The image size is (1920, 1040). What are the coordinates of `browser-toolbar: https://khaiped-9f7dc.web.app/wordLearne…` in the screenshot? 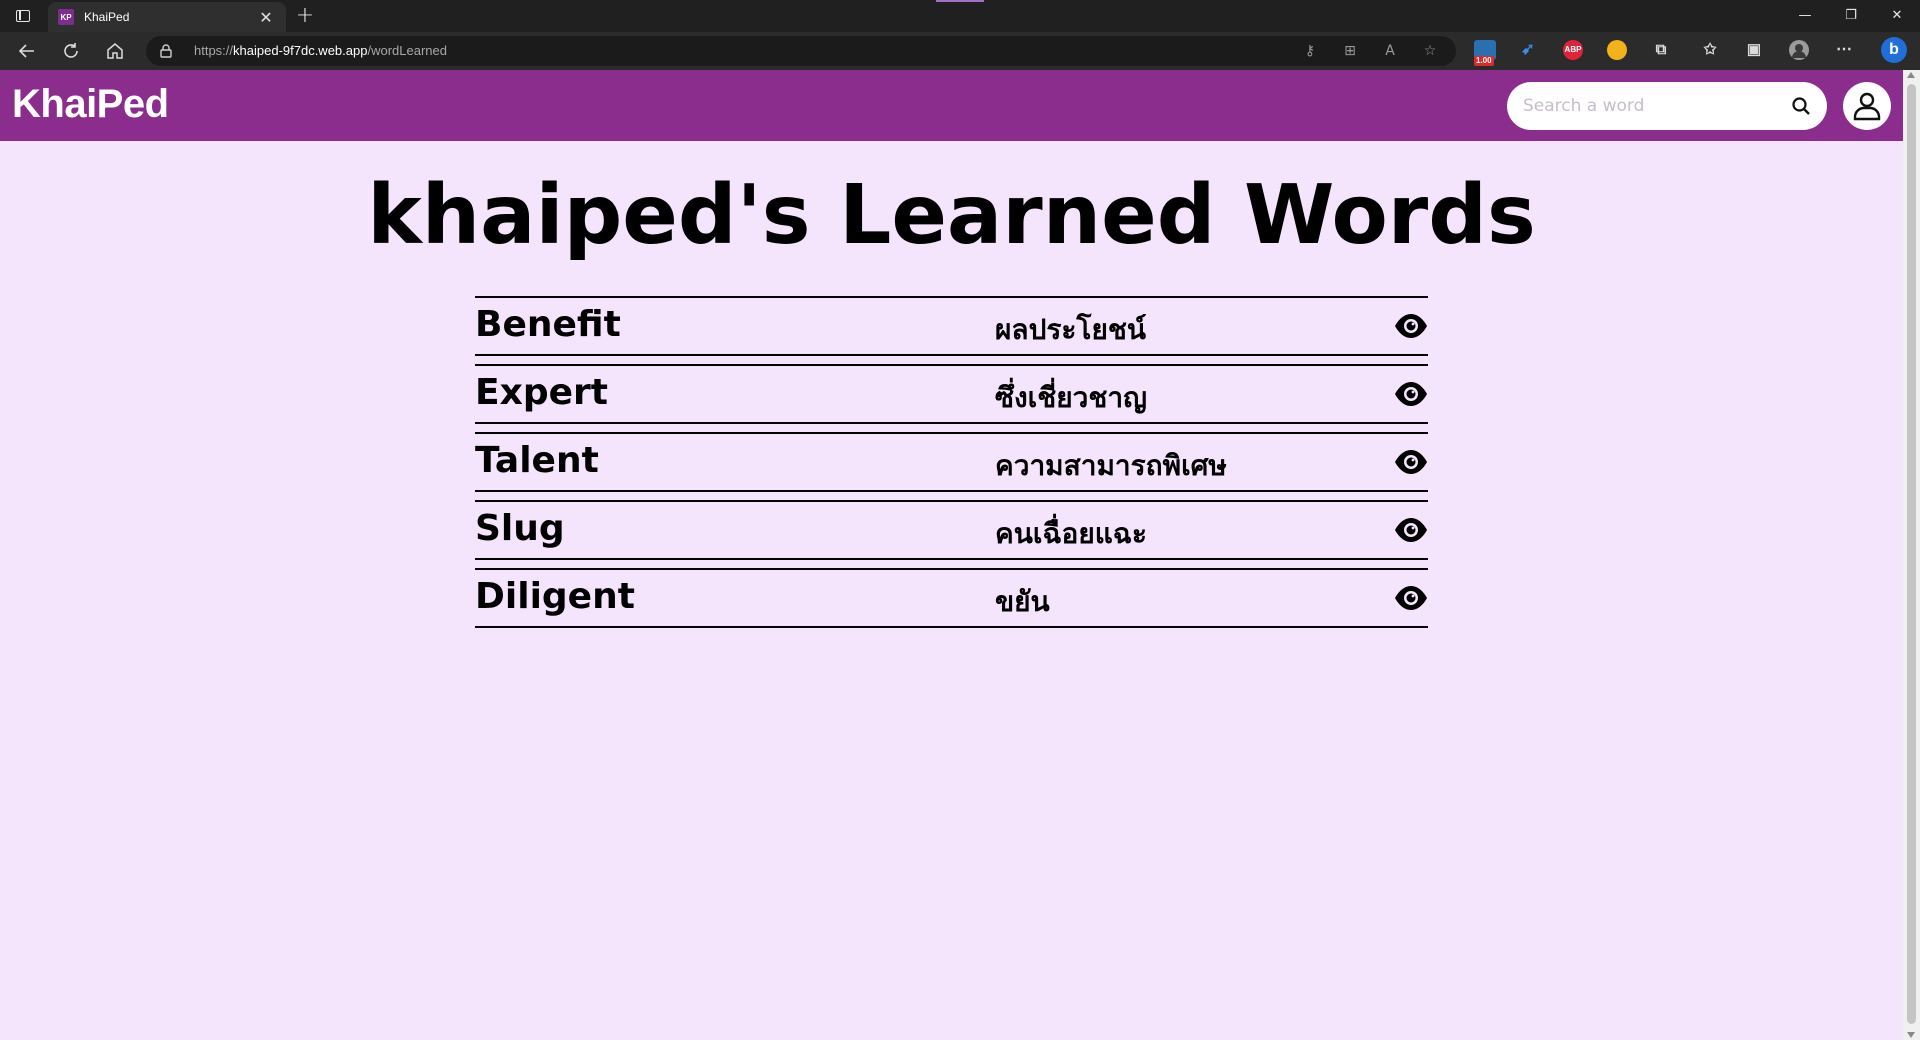 It's located at (960, 51).